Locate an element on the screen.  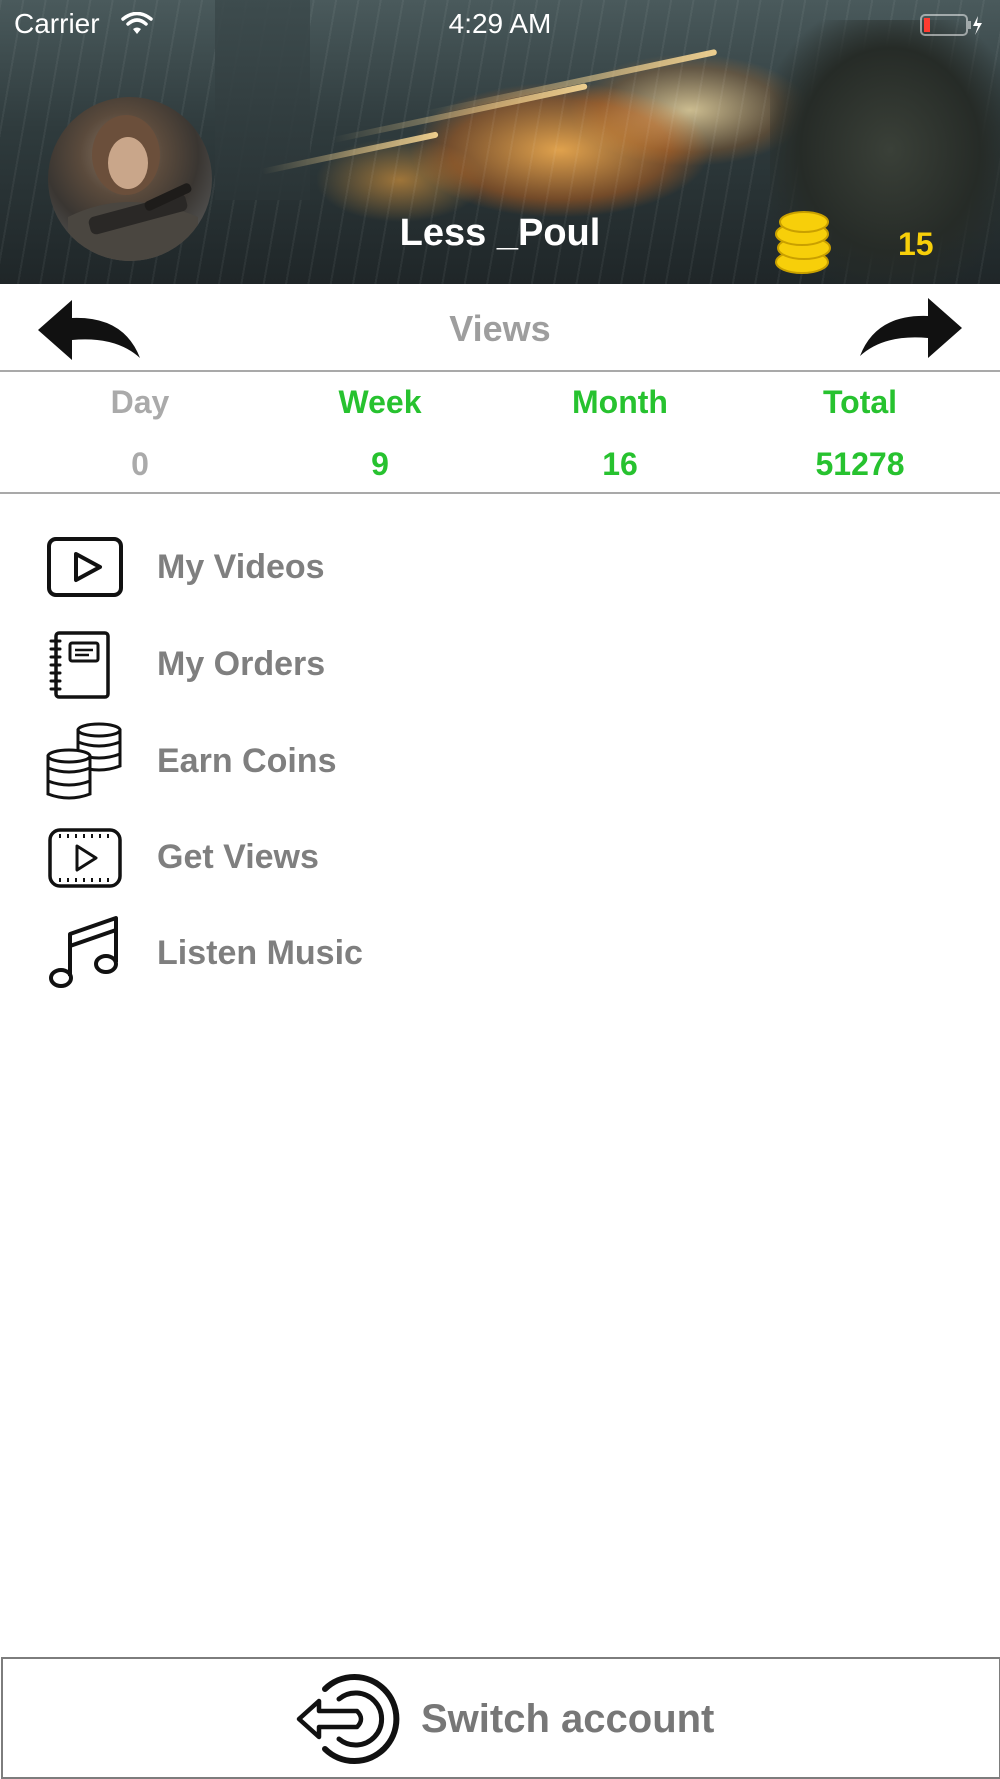
avatar-image is located at coordinates (133, 188).